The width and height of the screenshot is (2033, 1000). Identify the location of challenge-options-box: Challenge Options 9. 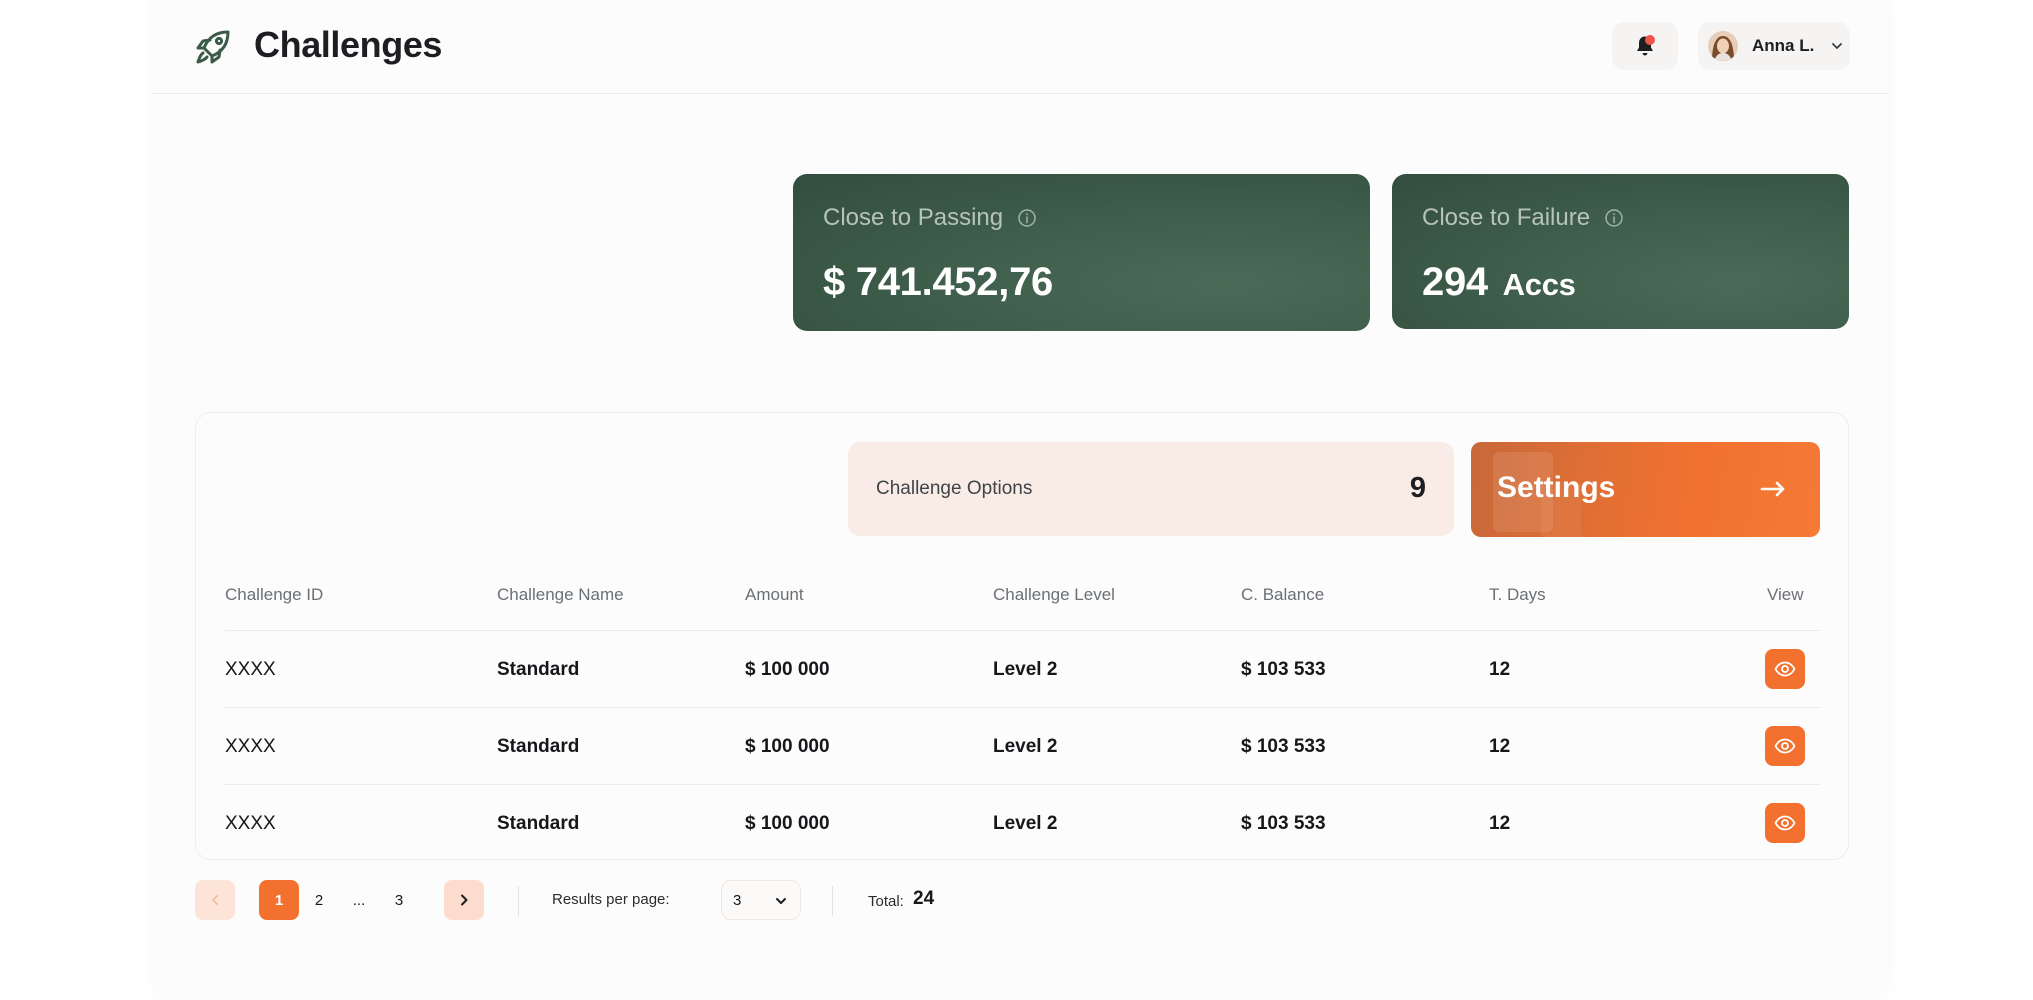
(1151, 489).